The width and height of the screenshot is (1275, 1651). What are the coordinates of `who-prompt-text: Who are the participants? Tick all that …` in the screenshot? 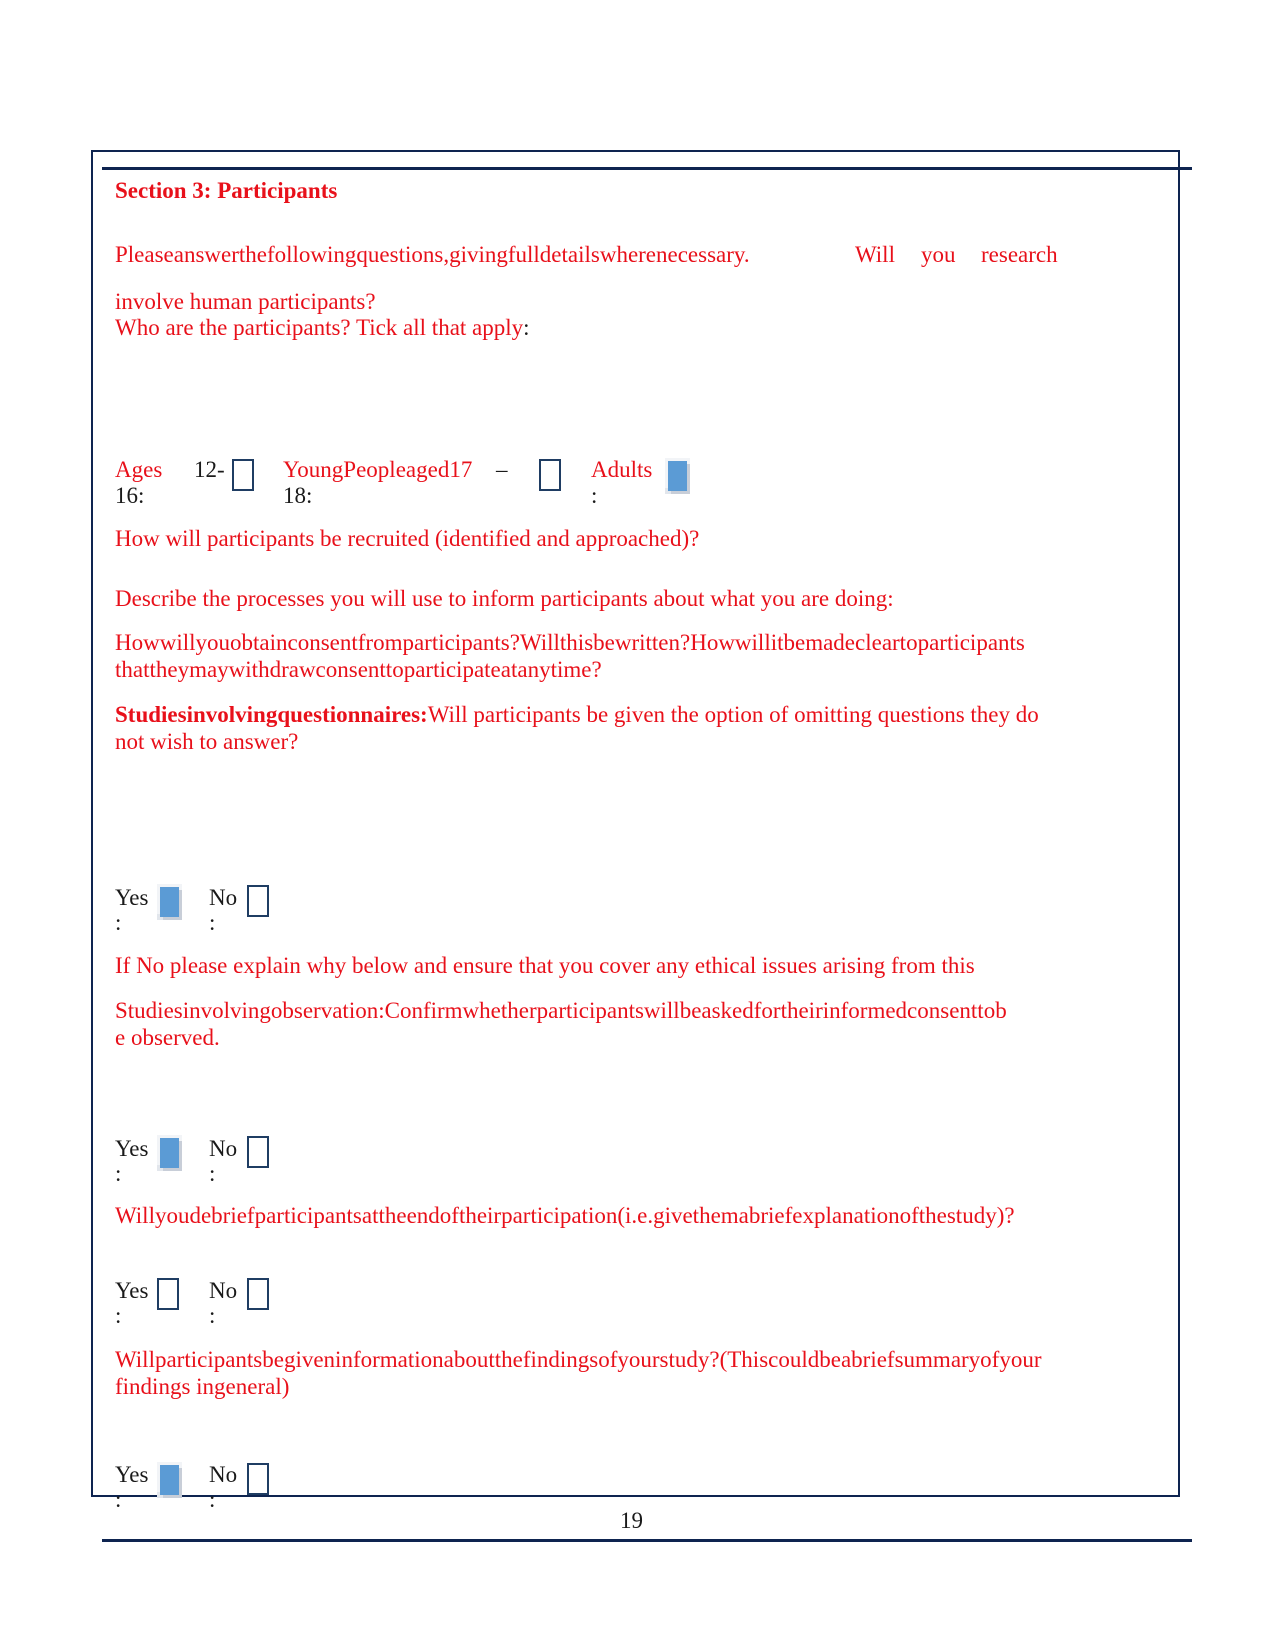 It's located at (319, 327).